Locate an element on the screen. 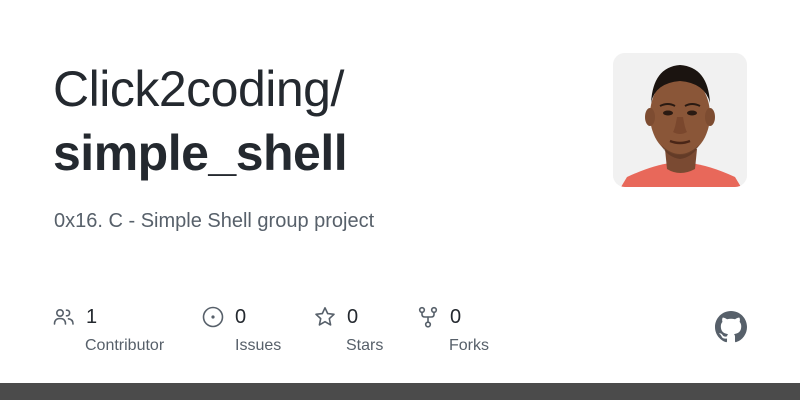 The height and width of the screenshot is (400, 800). owner-avatar is located at coordinates (680, 120).